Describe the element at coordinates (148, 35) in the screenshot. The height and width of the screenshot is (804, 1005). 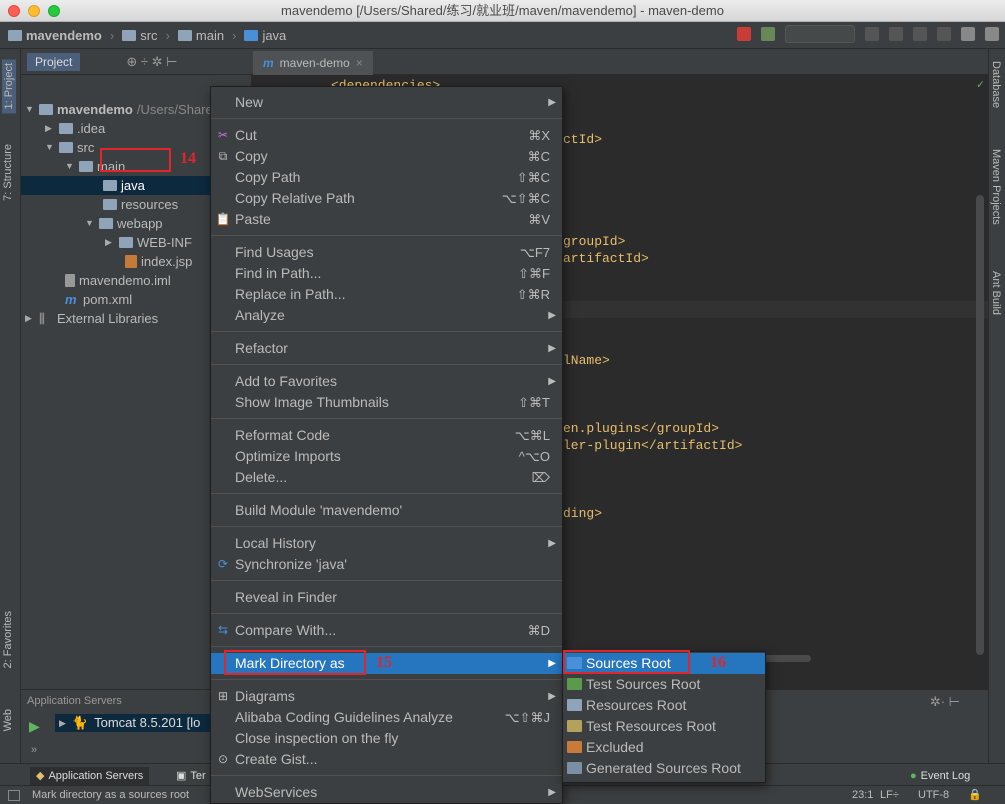
I see `breadcrumb-src: src ›` at that location.